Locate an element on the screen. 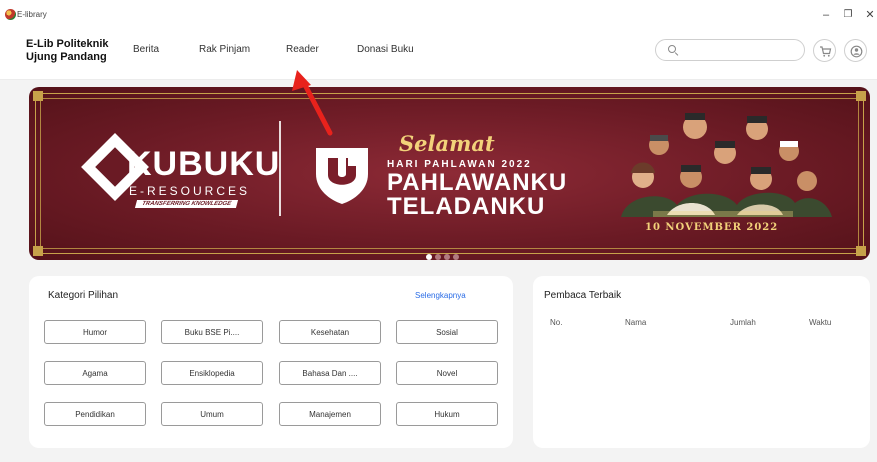 The height and width of the screenshot is (462, 877). category-title: Kategori Pilihan is located at coordinates (83, 295).